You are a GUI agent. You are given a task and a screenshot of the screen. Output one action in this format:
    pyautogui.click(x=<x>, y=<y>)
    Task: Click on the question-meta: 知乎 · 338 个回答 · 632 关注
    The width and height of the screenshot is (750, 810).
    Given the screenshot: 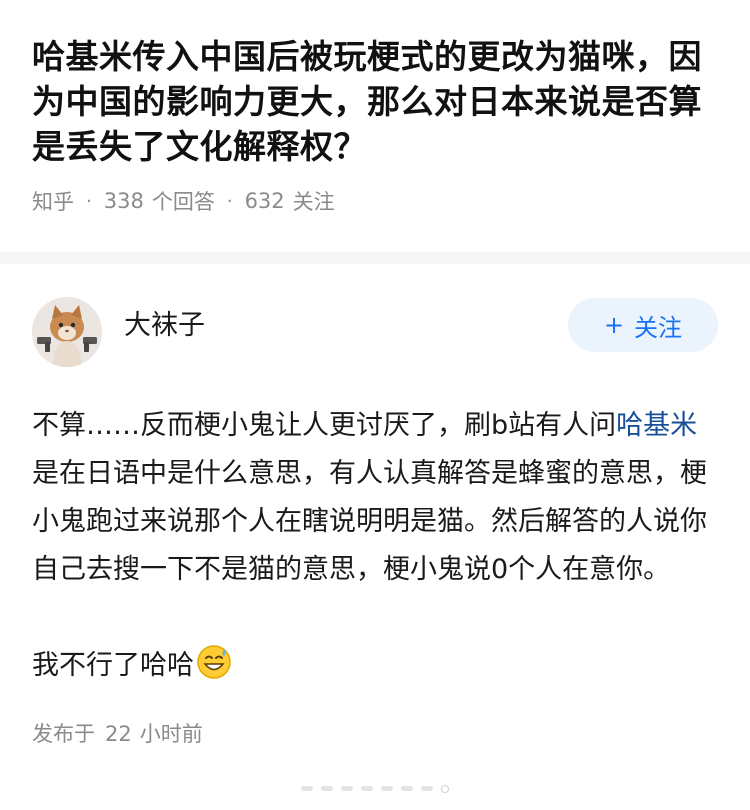 What is the action you would take?
    pyautogui.click(x=375, y=201)
    